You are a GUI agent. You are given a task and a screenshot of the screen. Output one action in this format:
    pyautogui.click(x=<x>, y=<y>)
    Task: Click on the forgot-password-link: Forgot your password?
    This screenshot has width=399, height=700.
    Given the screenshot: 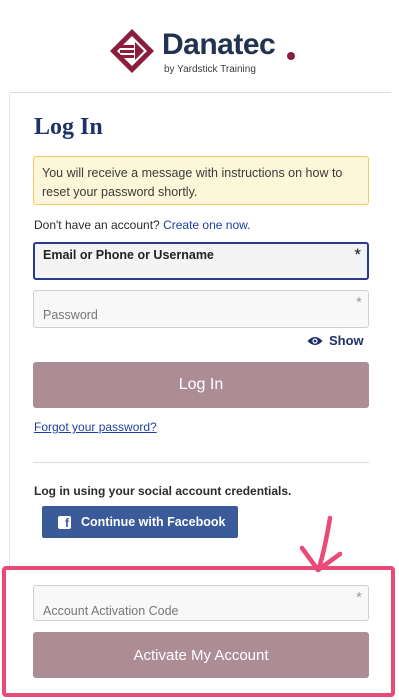 What is the action you would take?
    pyautogui.click(x=95, y=427)
    